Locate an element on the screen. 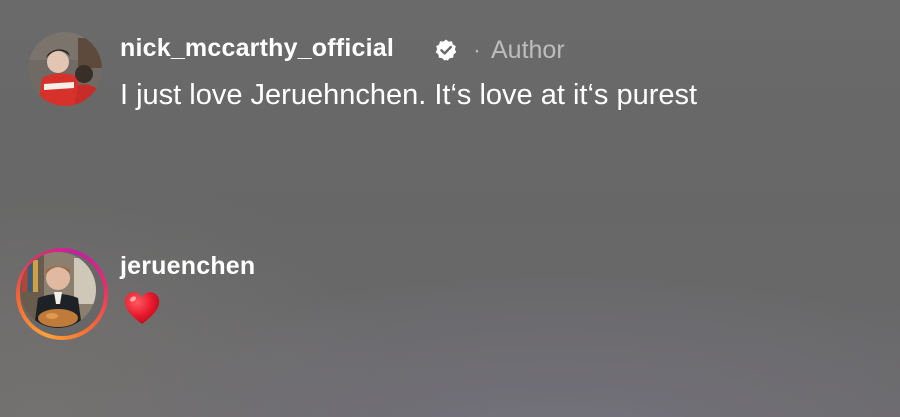 Image resolution: width=900 pixels, height=417 pixels. username: nick_mccarthy_official is located at coordinates (257, 48).